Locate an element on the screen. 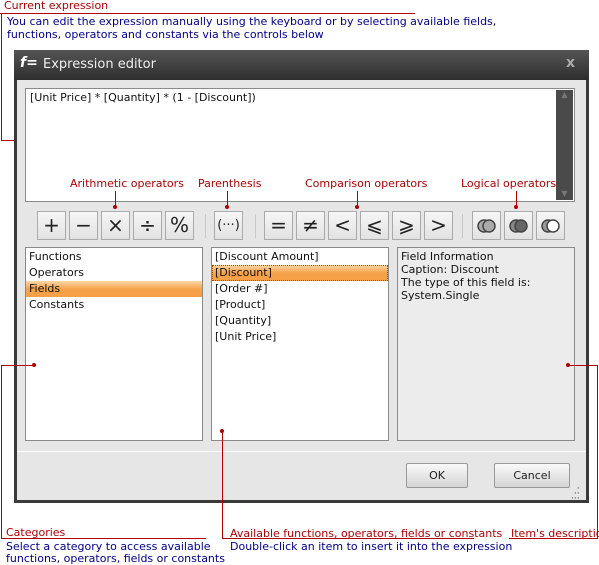 This screenshot has width=599, height=565. info-type: System.Single is located at coordinates (440, 295).